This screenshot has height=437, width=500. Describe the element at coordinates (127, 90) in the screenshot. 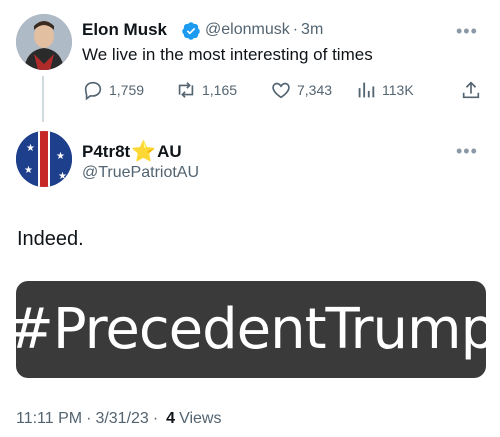

I see `reply-count: 1,759` at that location.